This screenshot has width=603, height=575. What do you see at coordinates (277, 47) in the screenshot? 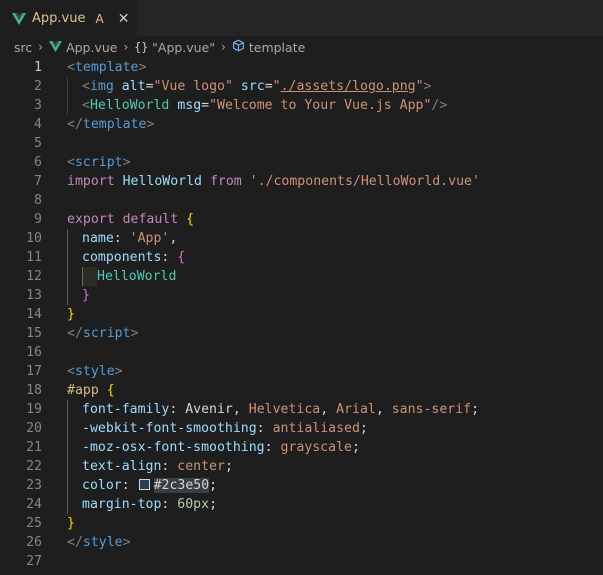
I see `breadcrumb-symbol-label: template` at bounding box center [277, 47].